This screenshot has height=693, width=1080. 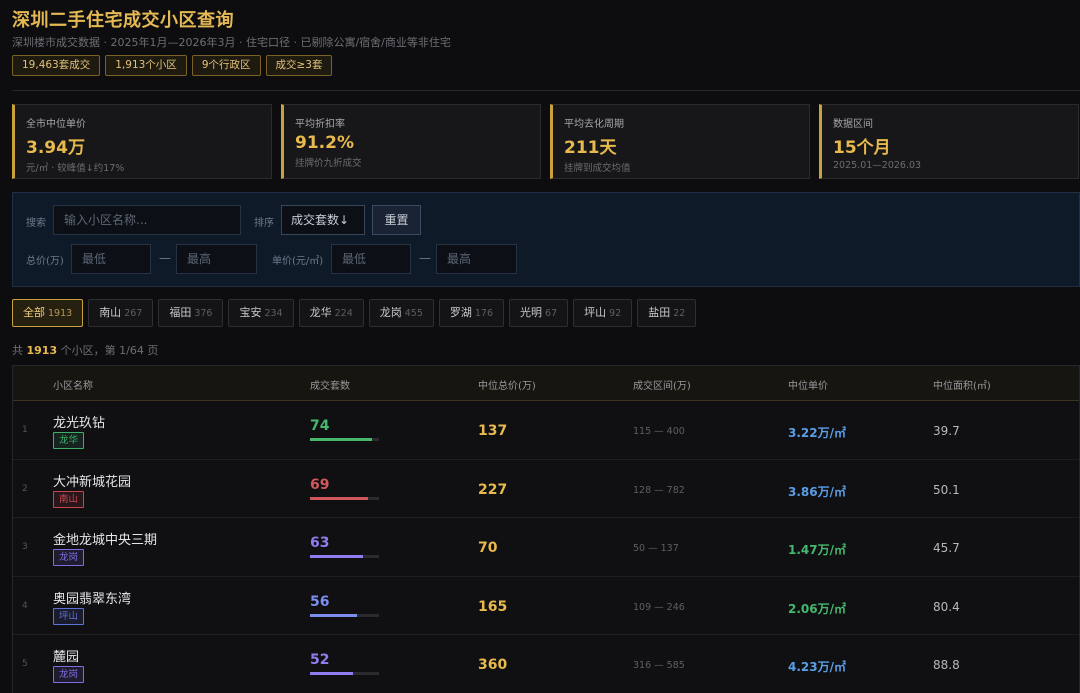 I want to click on price-range: 115 — 400, so click(x=659, y=431).